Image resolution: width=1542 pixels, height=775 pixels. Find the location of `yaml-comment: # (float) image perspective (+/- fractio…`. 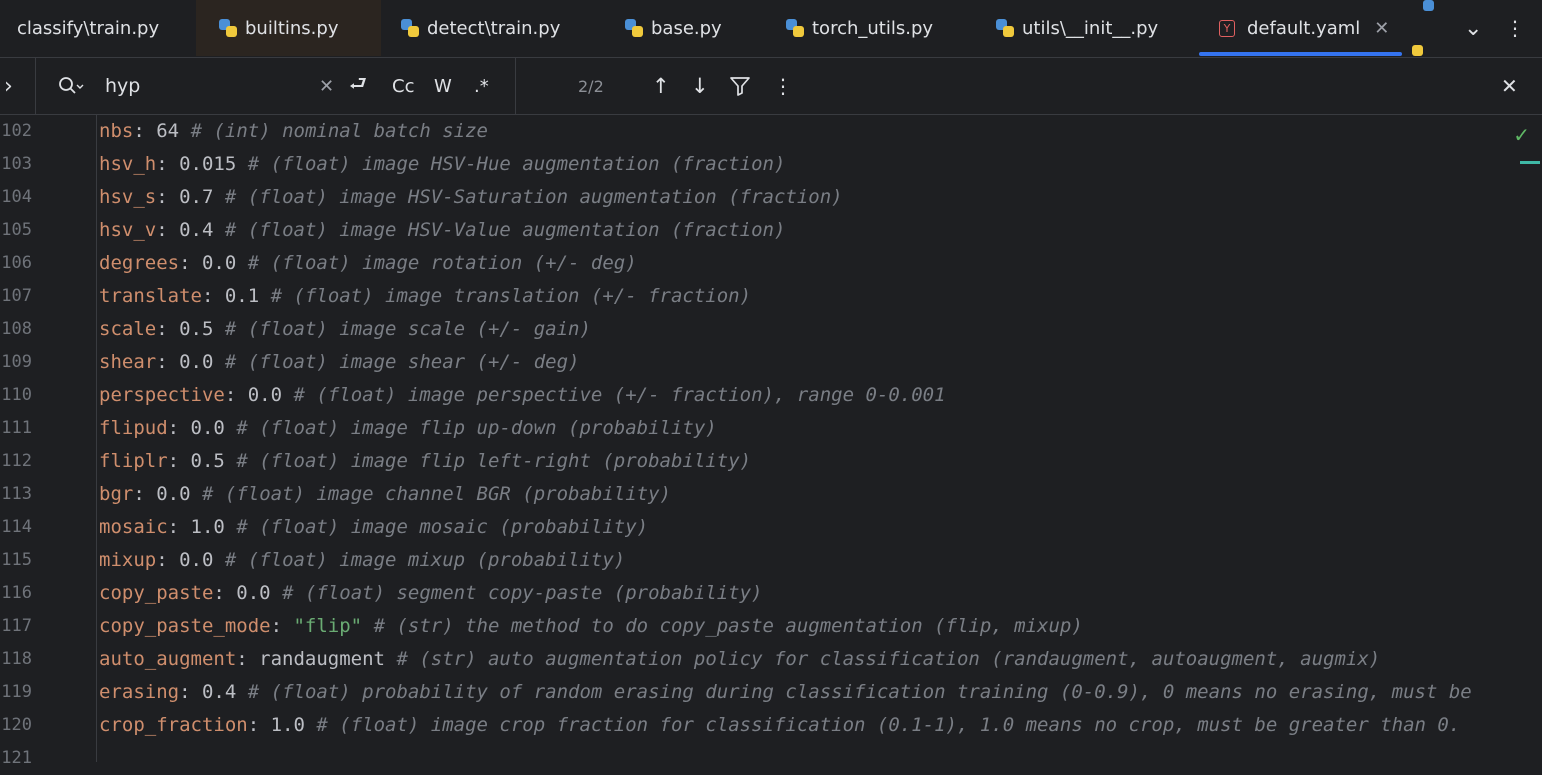

yaml-comment: # (float) image perspective (+/- fractio… is located at coordinates (619, 395).